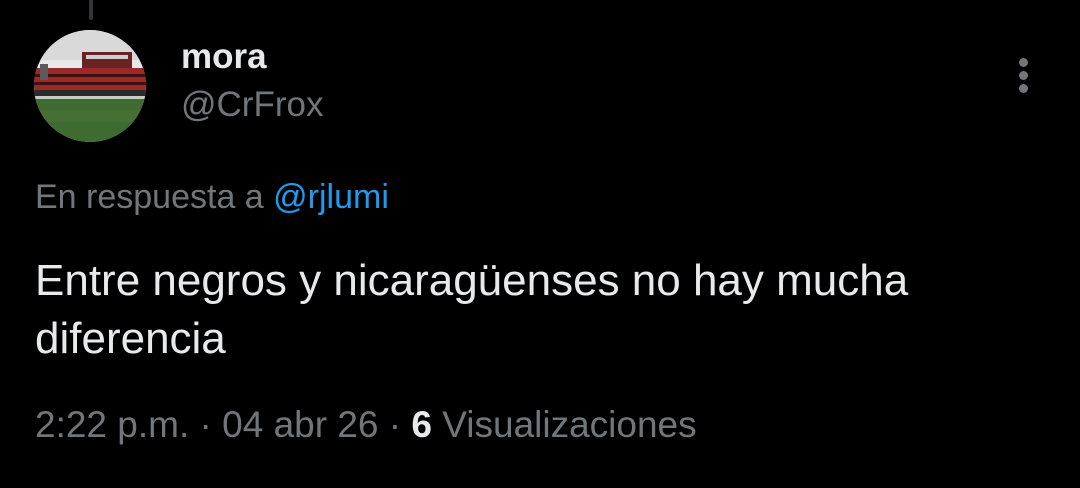  I want to click on thread-connector-line, so click(91, 10).